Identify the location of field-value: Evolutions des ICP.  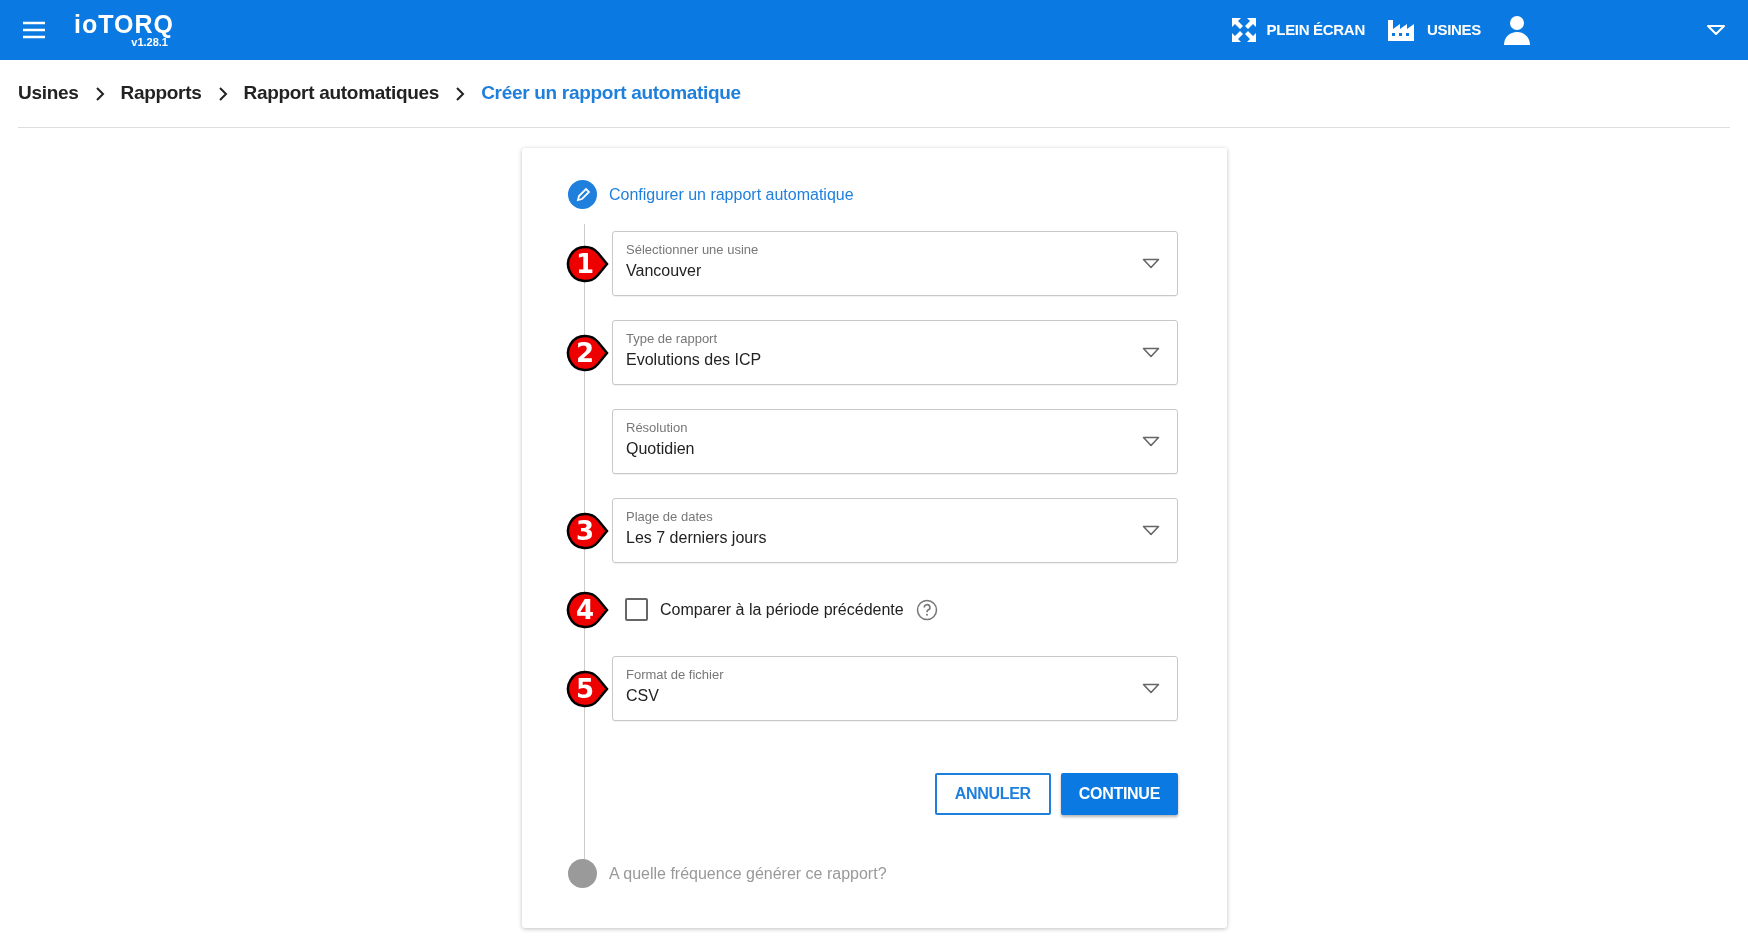
(694, 360).